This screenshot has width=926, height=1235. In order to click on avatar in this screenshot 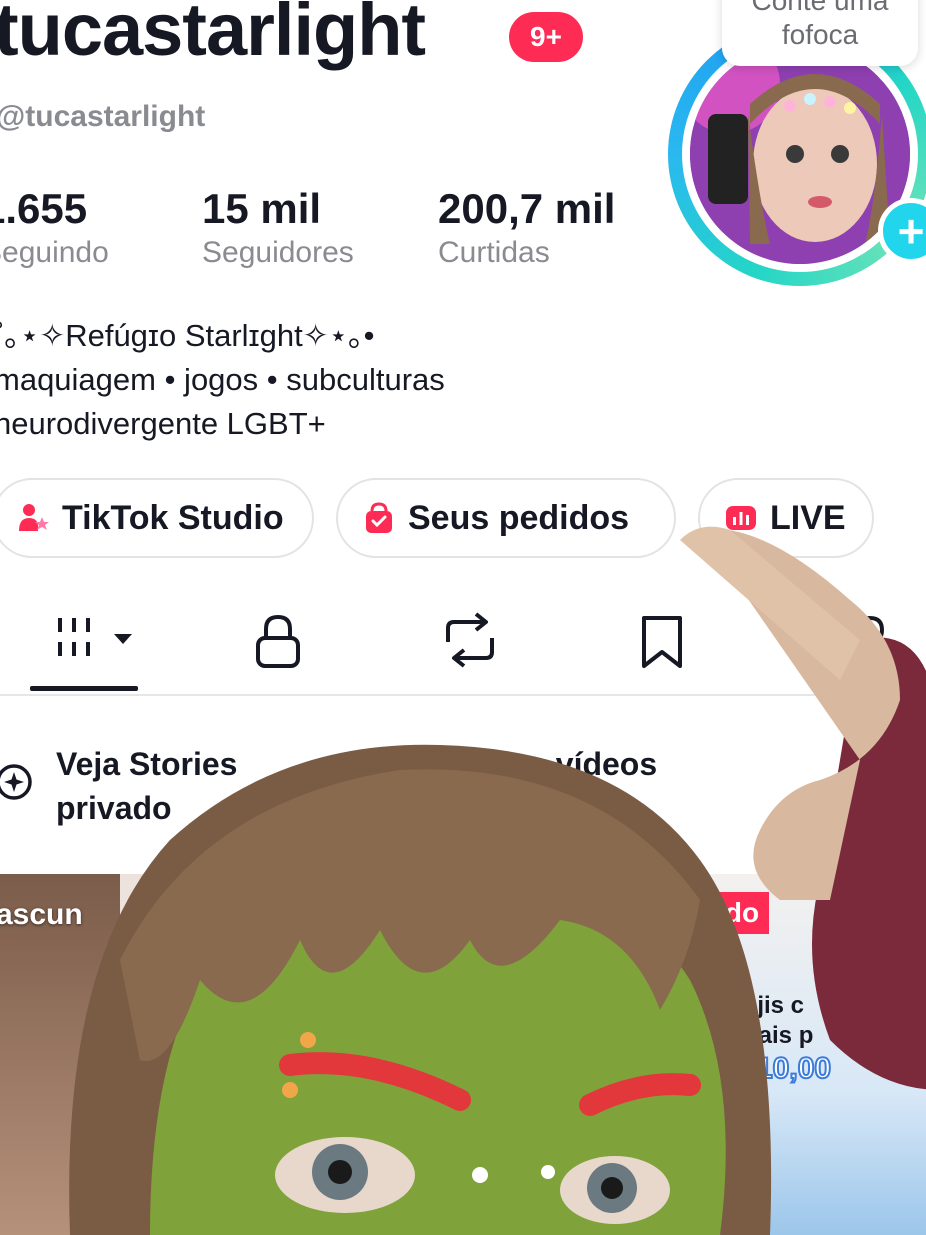, I will do `click(800, 154)`.